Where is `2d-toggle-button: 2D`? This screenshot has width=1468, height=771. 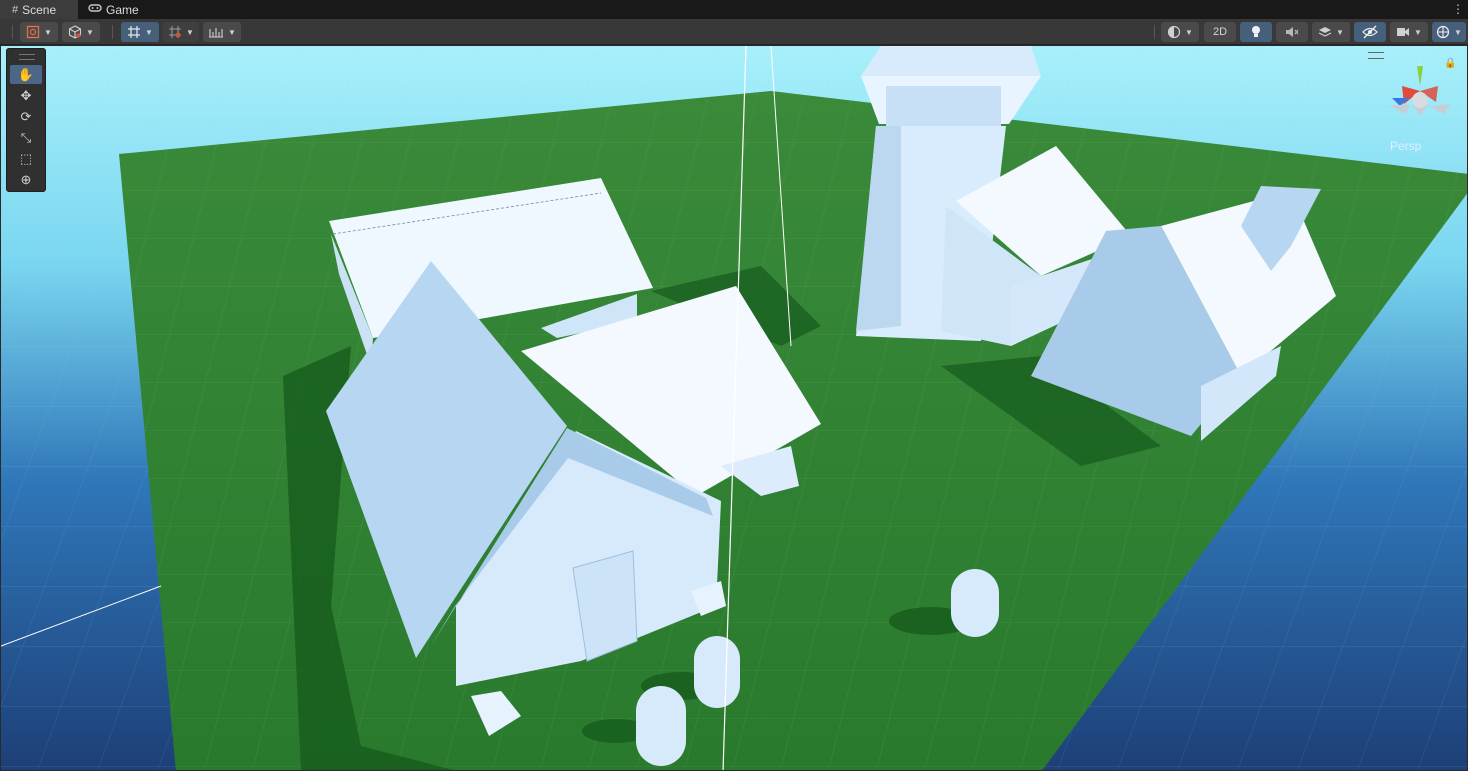 2d-toggle-button: 2D is located at coordinates (1220, 32).